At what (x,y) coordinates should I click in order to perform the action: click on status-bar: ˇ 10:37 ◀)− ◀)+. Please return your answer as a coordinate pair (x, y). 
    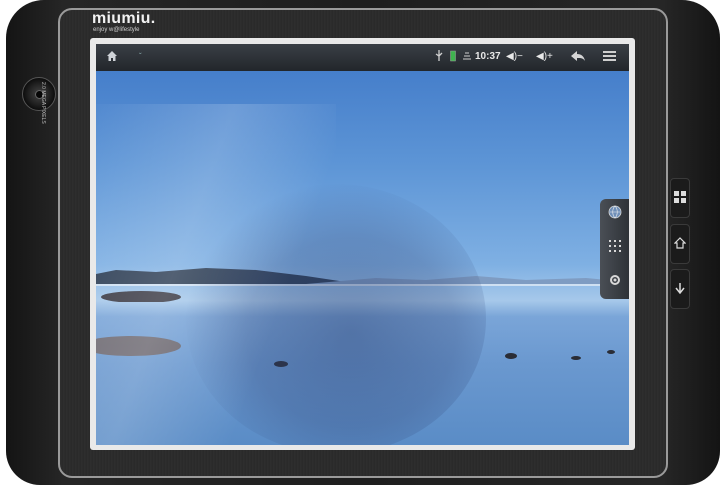
    Looking at the image, I should click on (362, 57).